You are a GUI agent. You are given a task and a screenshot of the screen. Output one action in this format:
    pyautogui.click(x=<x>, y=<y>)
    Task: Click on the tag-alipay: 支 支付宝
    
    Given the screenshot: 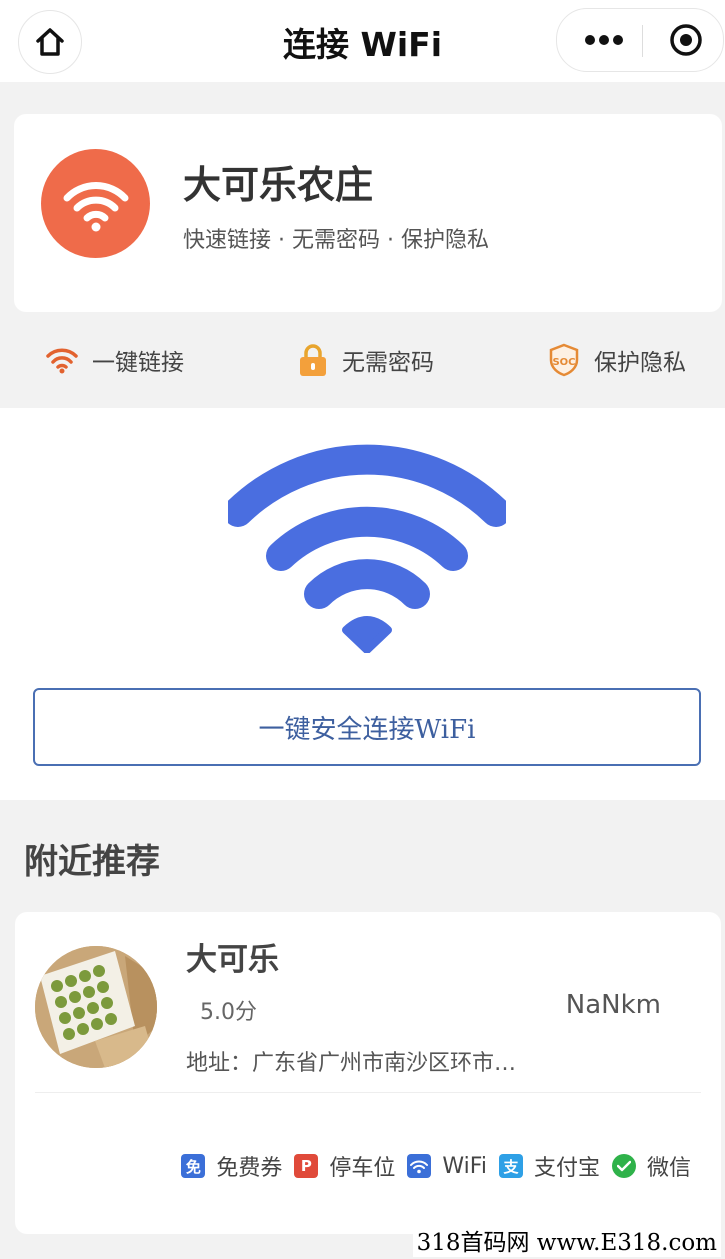 What is the action you would take?
    pyautogui.click(x=549, y=1166)
    